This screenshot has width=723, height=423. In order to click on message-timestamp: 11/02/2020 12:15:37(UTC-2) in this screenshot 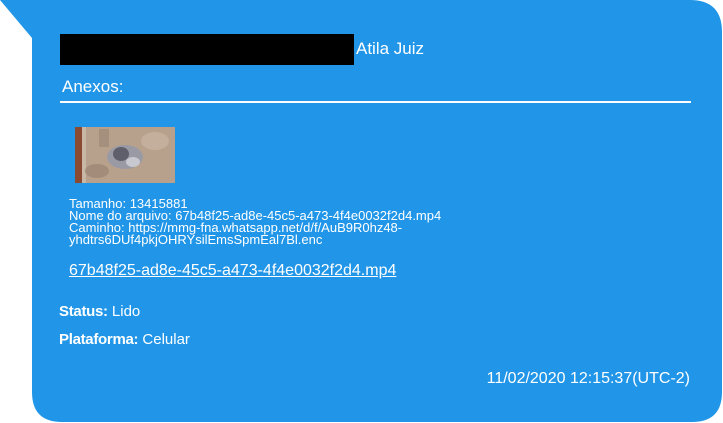, I will do `click(588, 378)`.